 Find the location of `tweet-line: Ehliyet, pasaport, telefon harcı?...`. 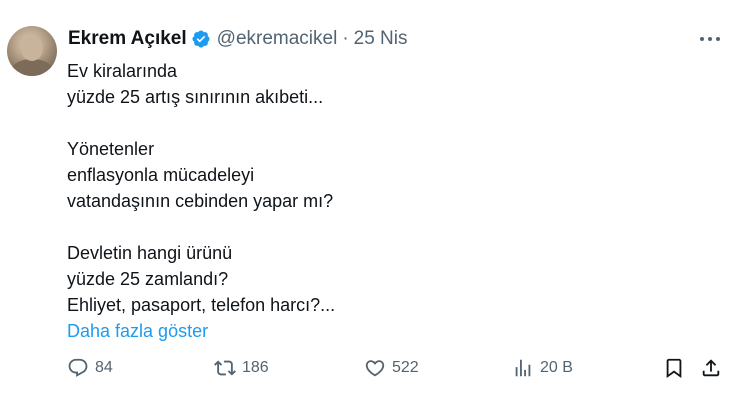

tweet-line: Ehliyet, pasaport, telefon harcı?... is located at coordinates (201, 305).